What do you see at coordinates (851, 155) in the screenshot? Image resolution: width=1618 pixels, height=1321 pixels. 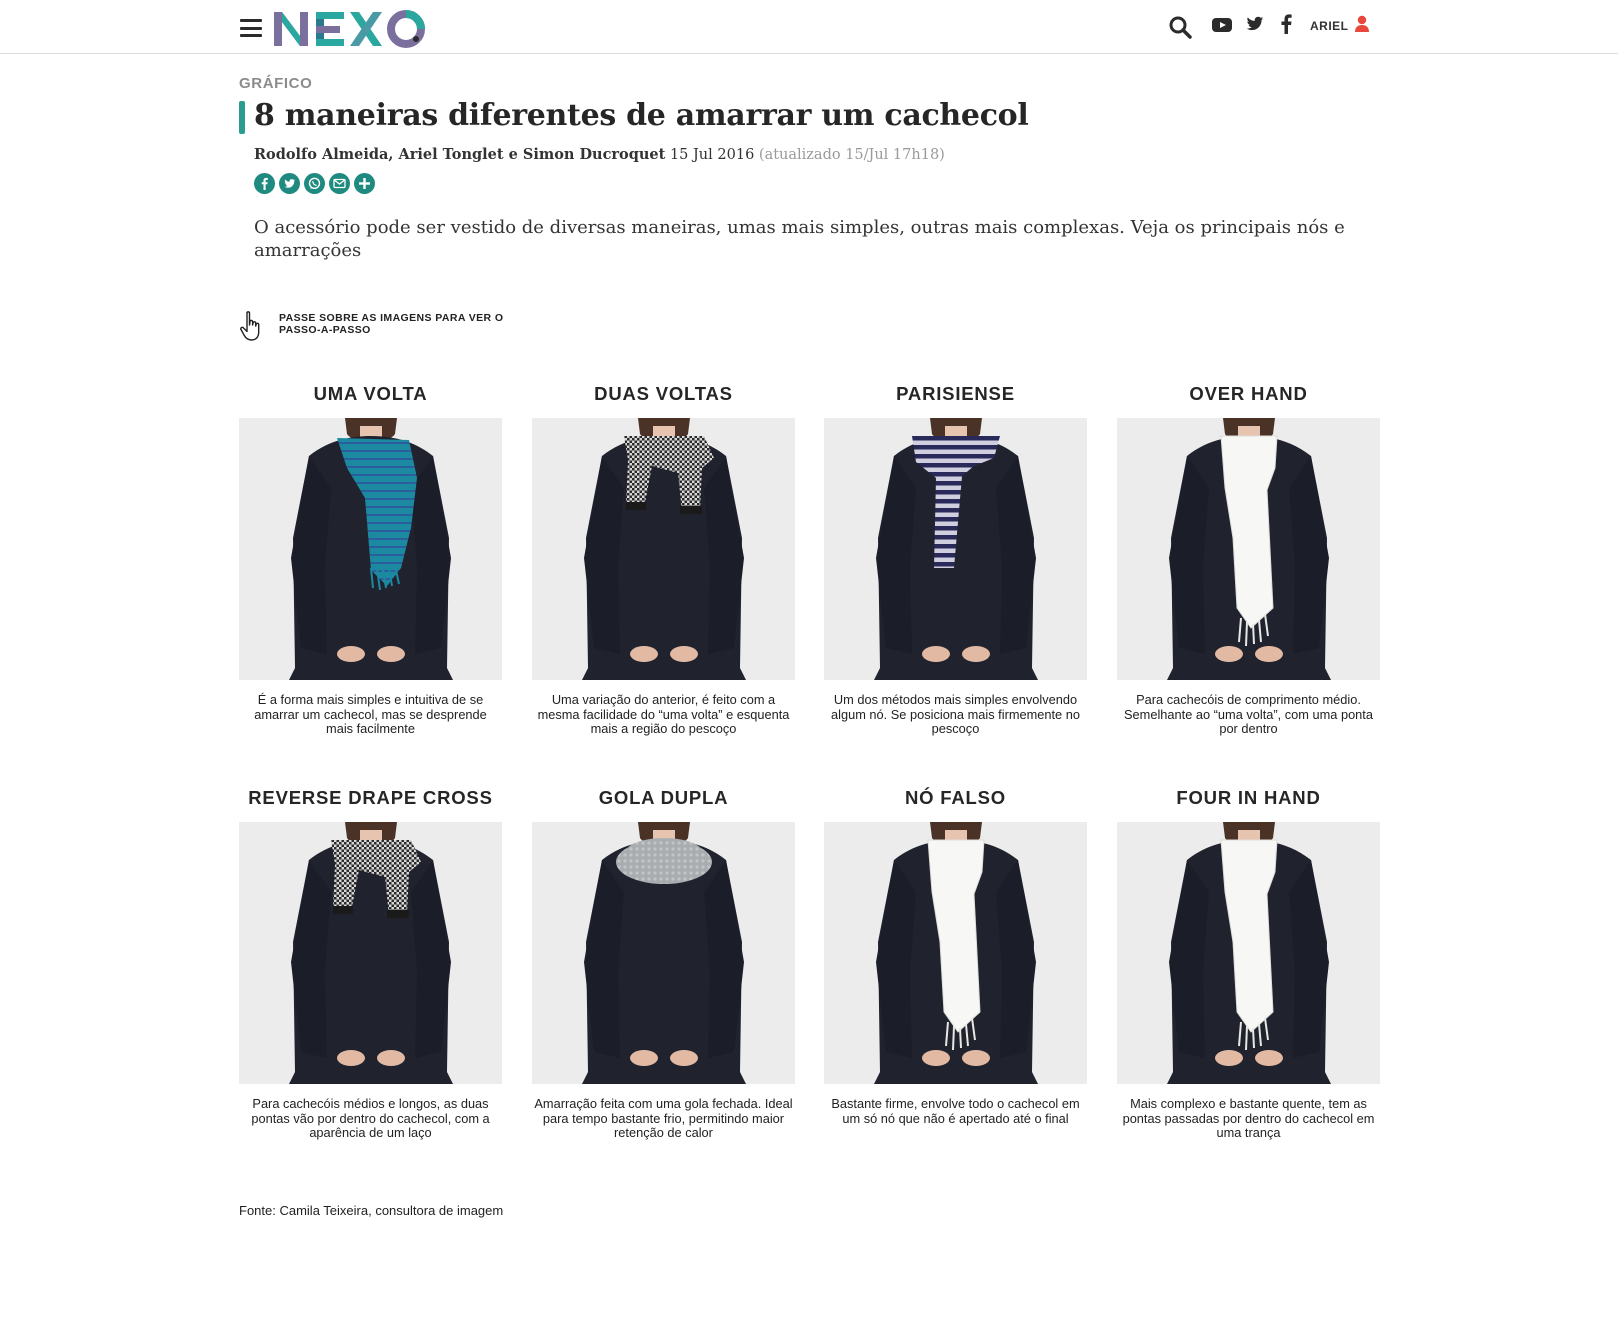 I see `byline-updated: (atualizado 15/Jul 17h18)` at bounding box center [851, 155].